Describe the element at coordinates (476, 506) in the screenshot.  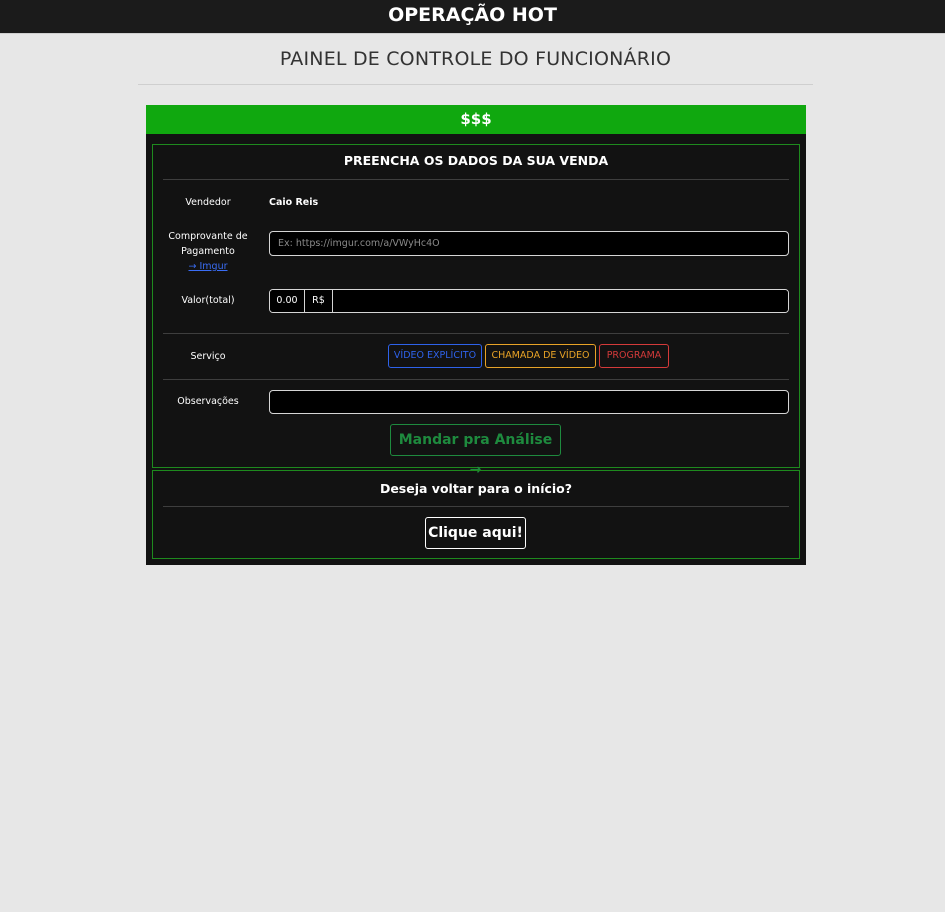
I see `back-divider` at that location.